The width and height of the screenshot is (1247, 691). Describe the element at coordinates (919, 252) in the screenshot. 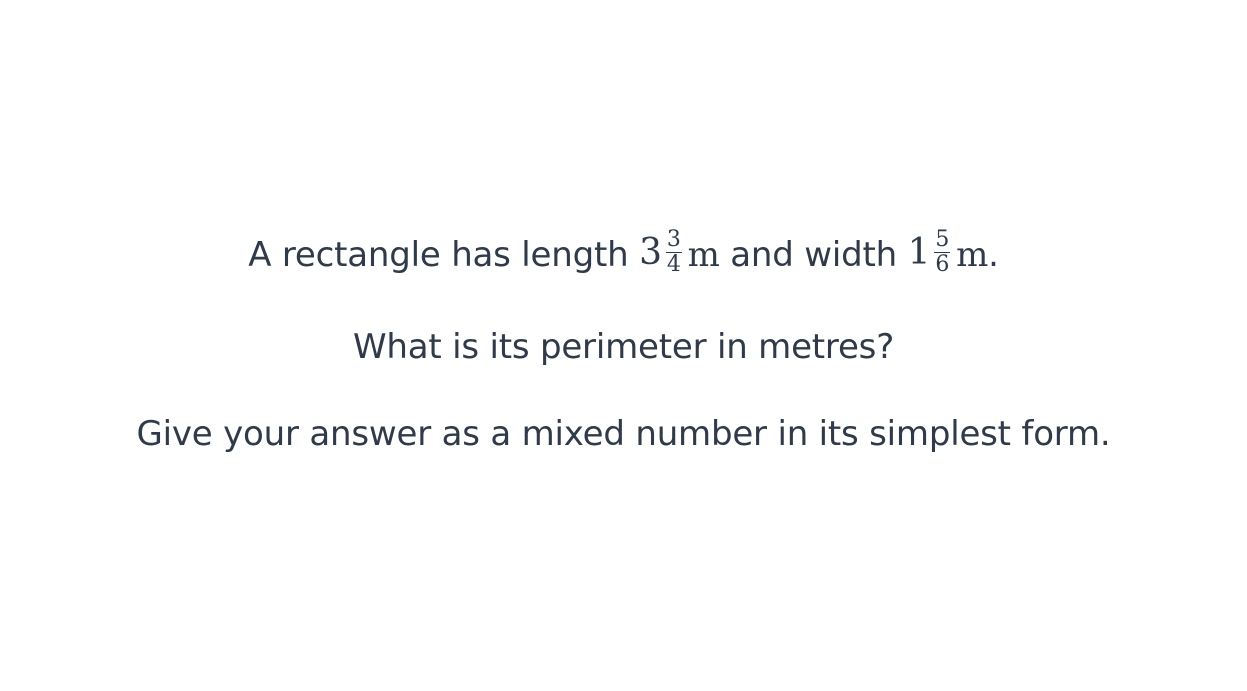

I see `width-whole: 1` at that location.